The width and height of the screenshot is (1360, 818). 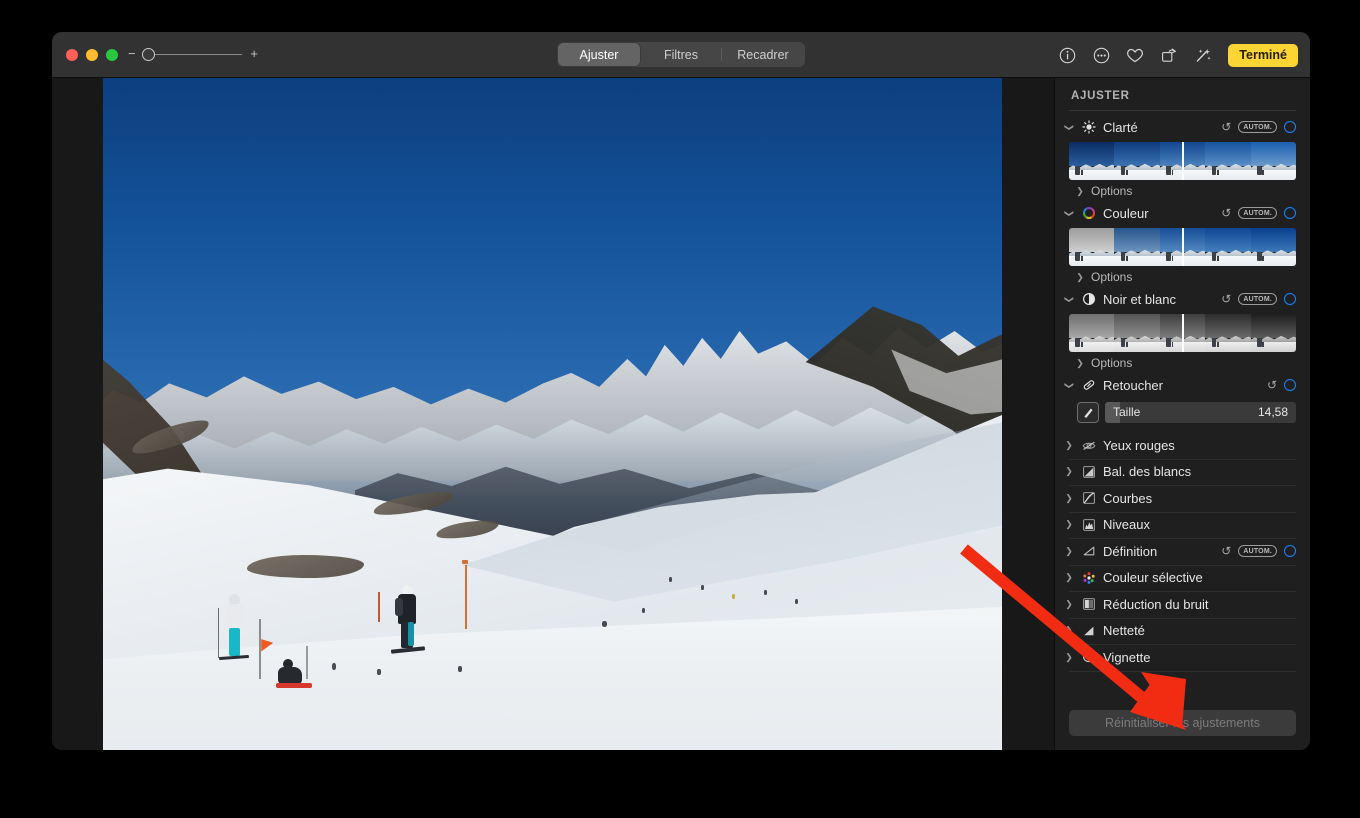 I want to click on favorite-heart-icon, so click(x=1135, y=55).